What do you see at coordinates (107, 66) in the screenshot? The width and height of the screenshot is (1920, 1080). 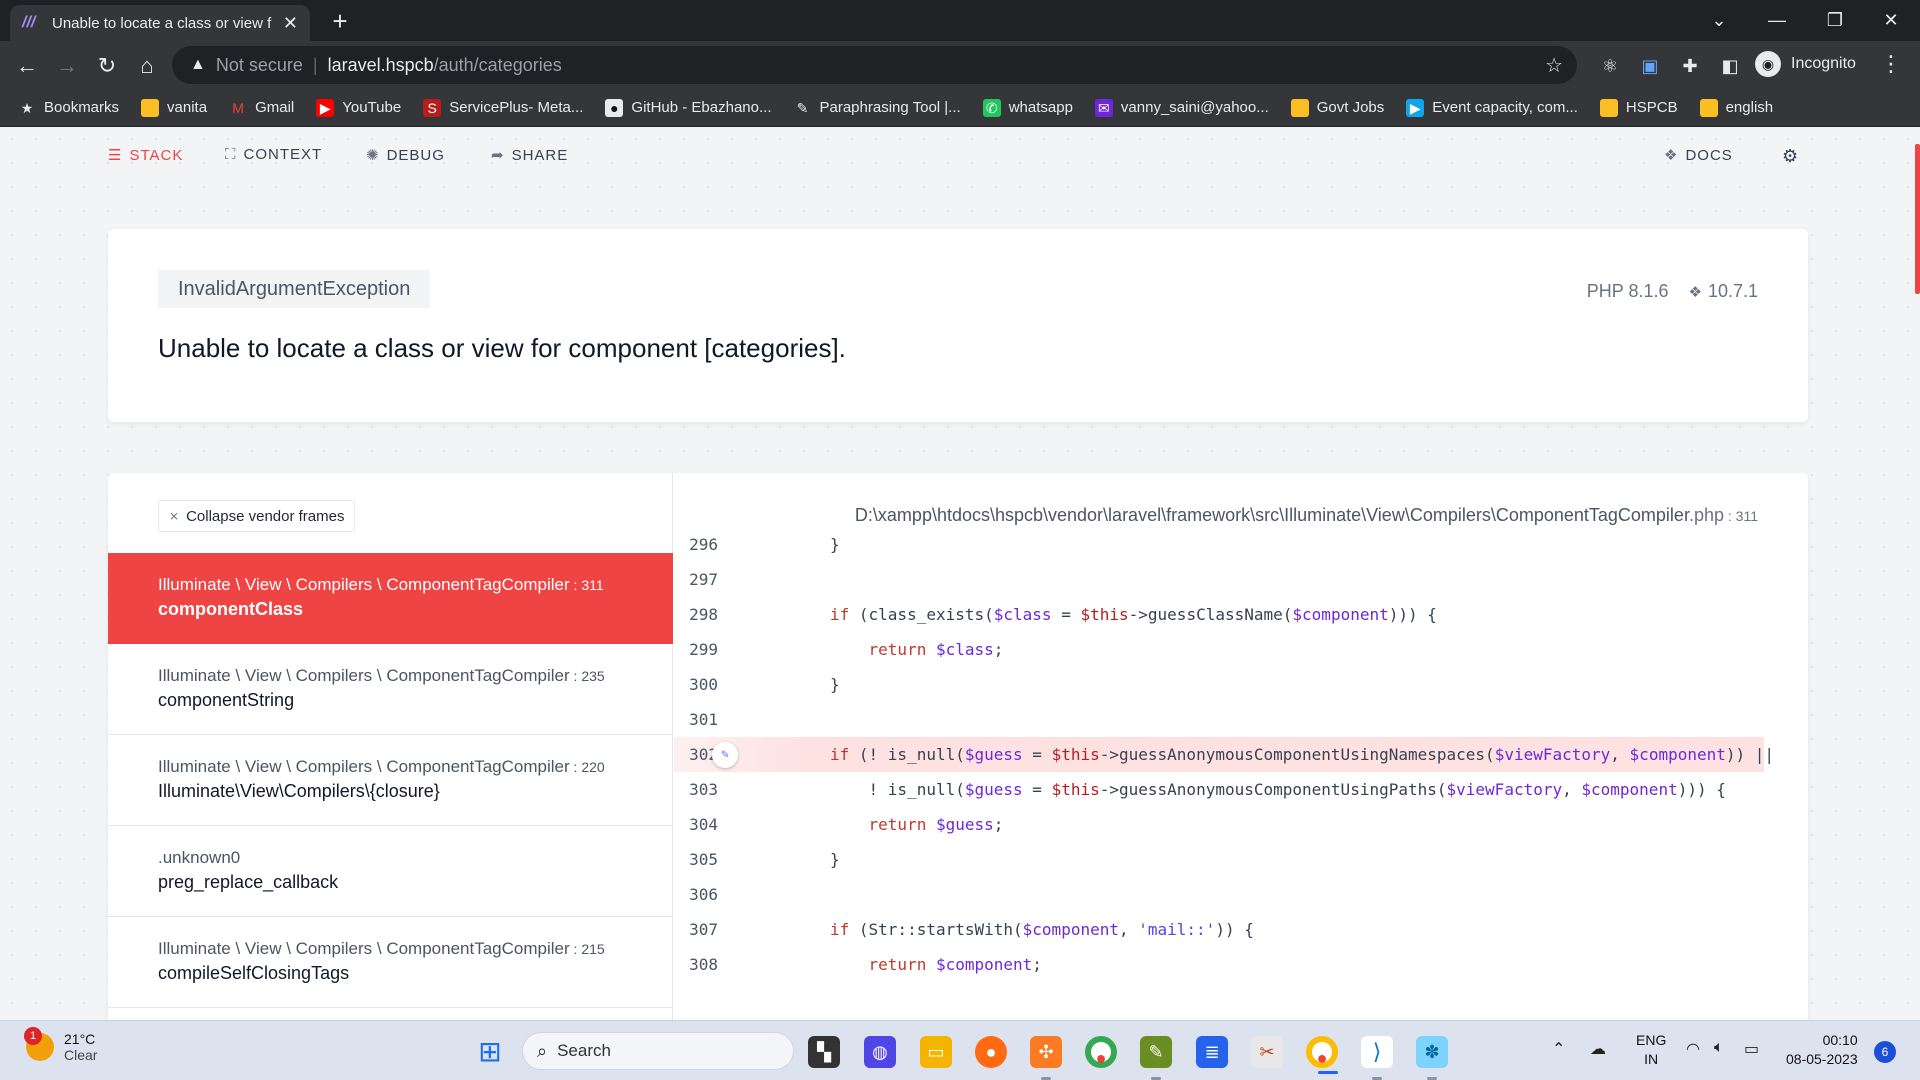 I see `reload-icon: ↻` at bounding box center [107, 66].